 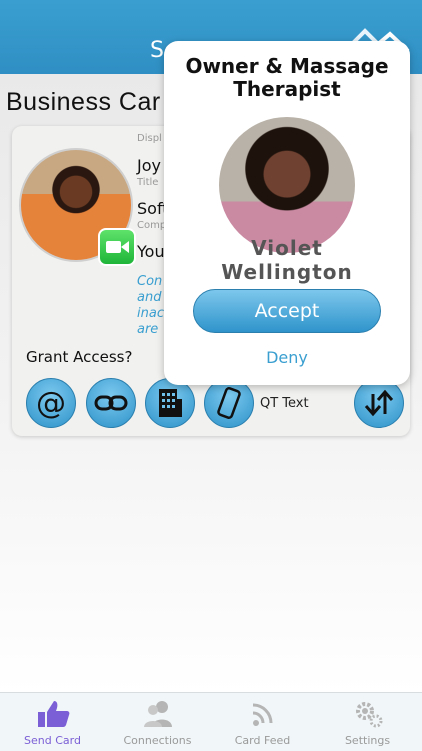 I want to click on link-access-button, so click(x=111, y=403).